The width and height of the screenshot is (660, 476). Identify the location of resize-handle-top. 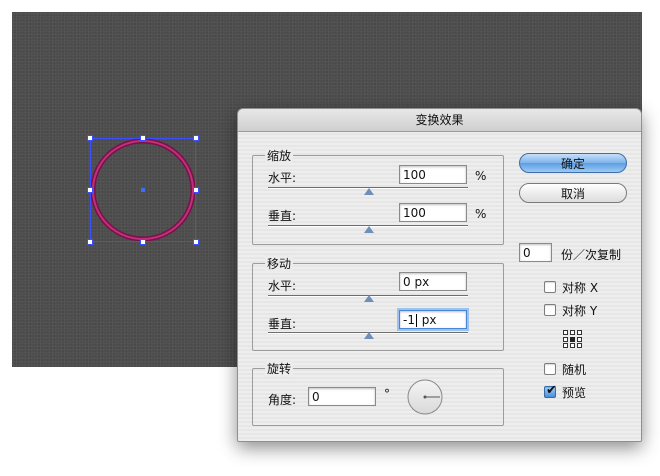
(143, 138).